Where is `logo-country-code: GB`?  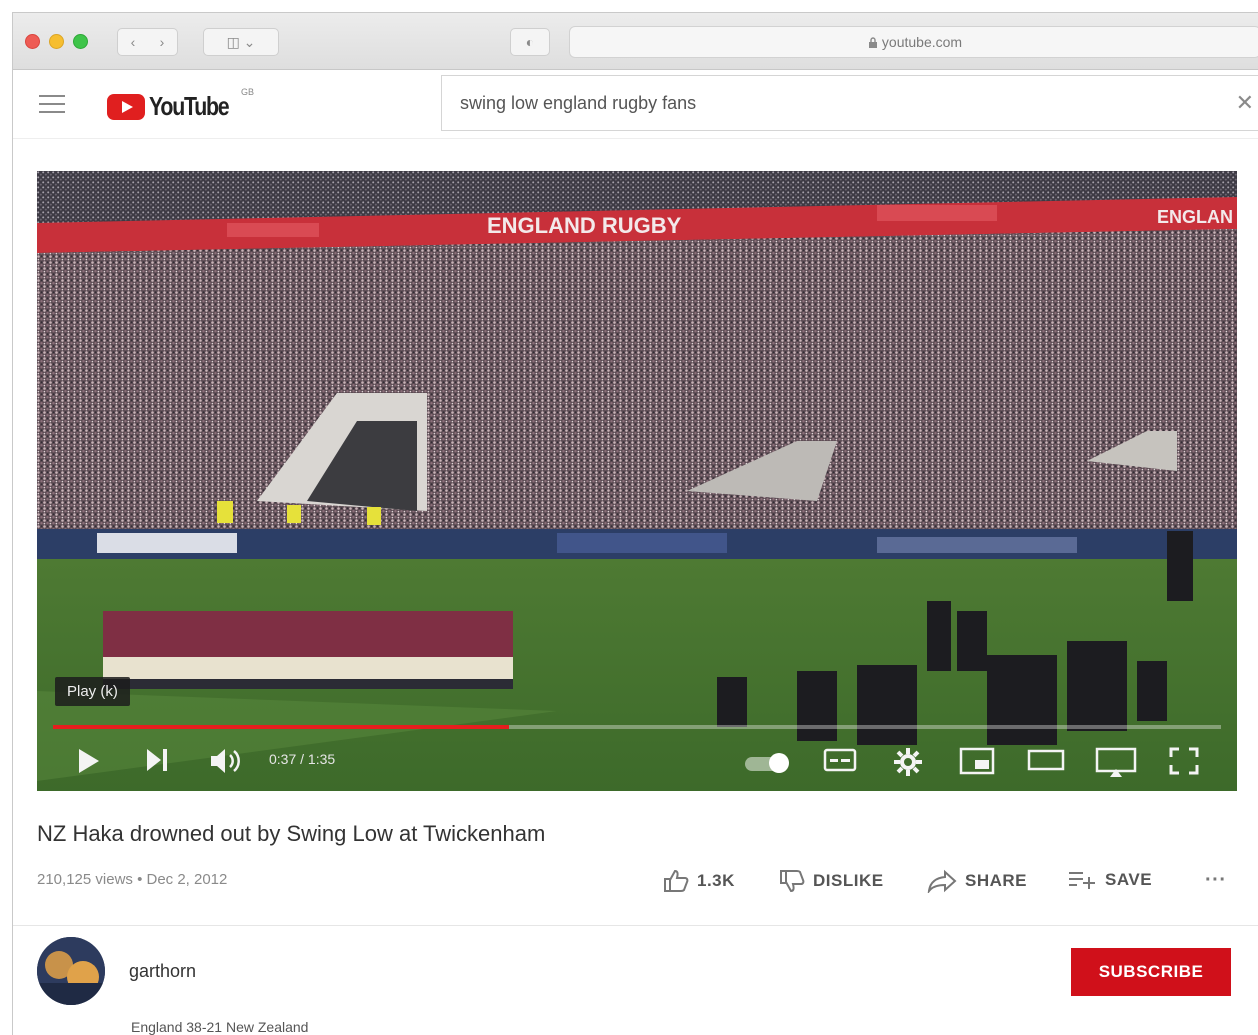
logo-country-code: GB is located at coordinates (248, 92).